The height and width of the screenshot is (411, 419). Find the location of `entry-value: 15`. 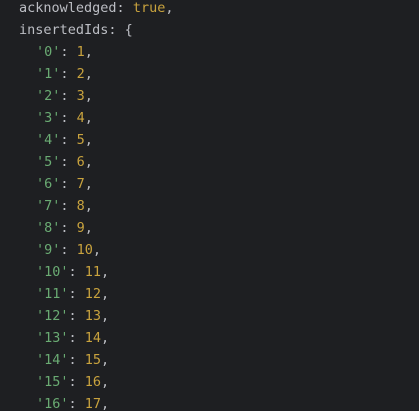

entry-value: 15 is located at coordinates (93, 360).